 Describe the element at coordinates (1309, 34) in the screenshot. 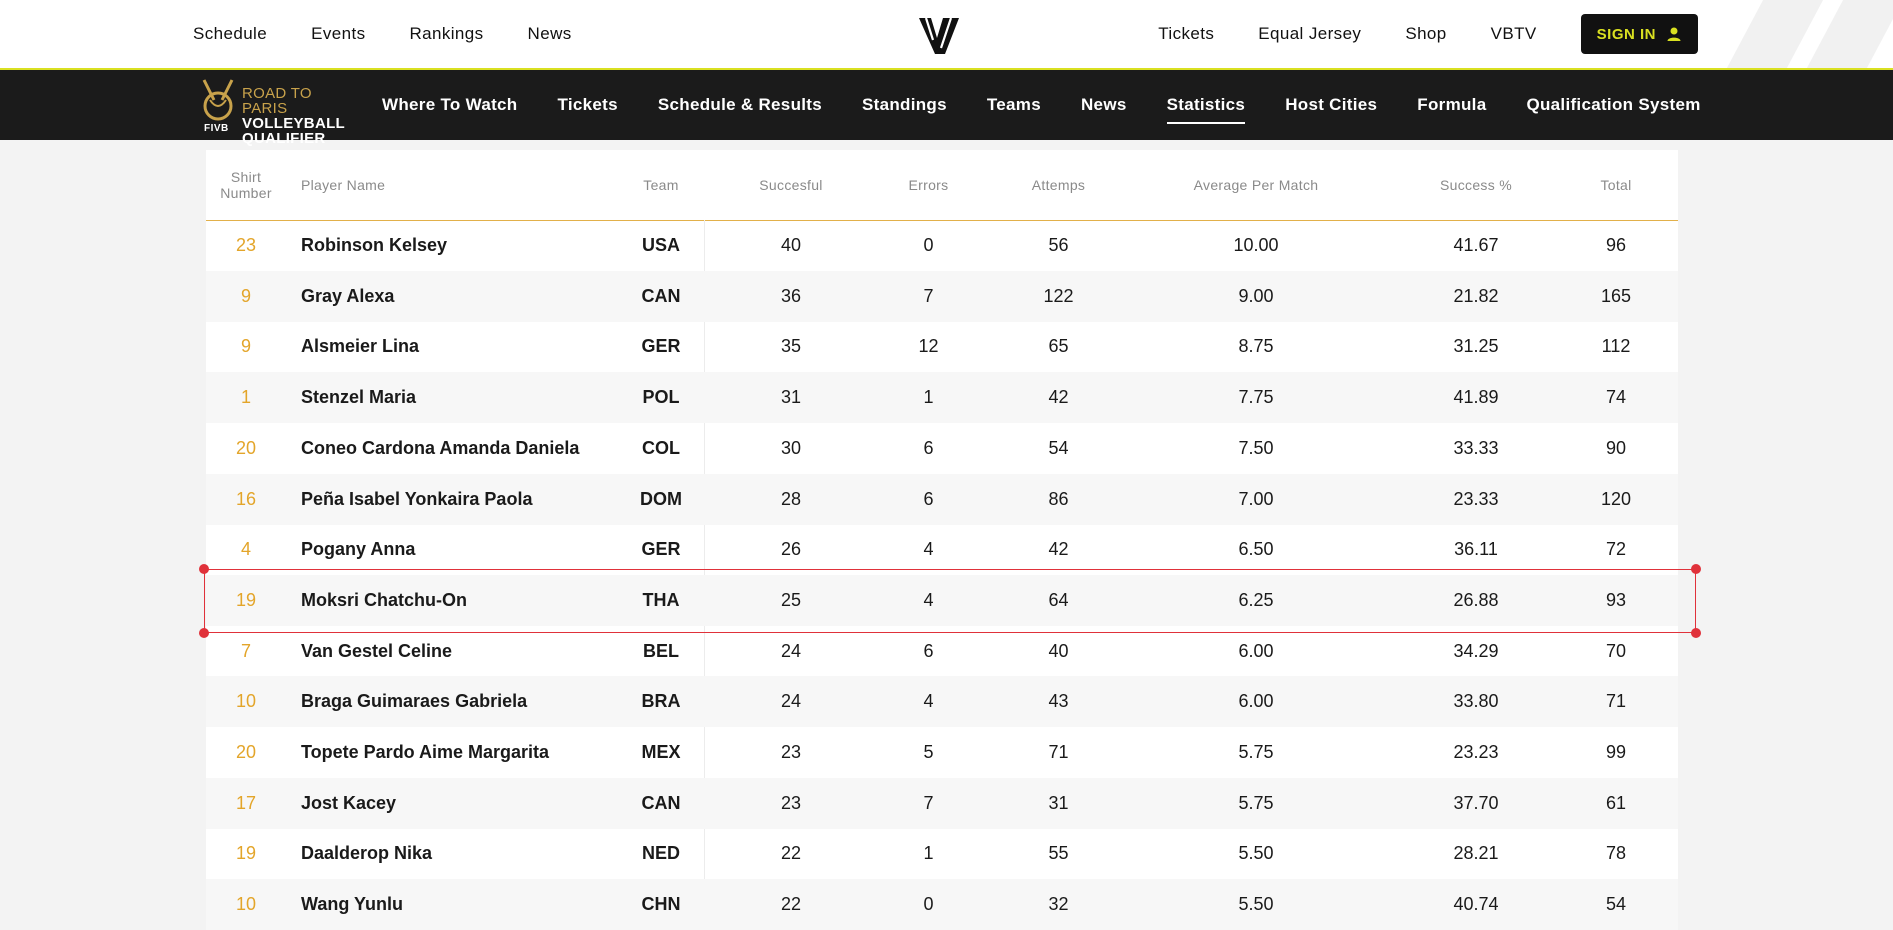

I see `nav-equal-jersey-link: Equal Jersey` at that location.